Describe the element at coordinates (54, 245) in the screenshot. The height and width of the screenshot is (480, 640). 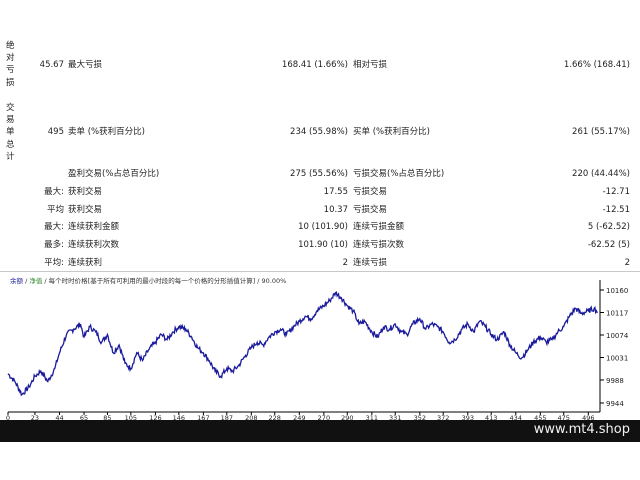
I see `stat-row-prefix: 最多:` at that location.